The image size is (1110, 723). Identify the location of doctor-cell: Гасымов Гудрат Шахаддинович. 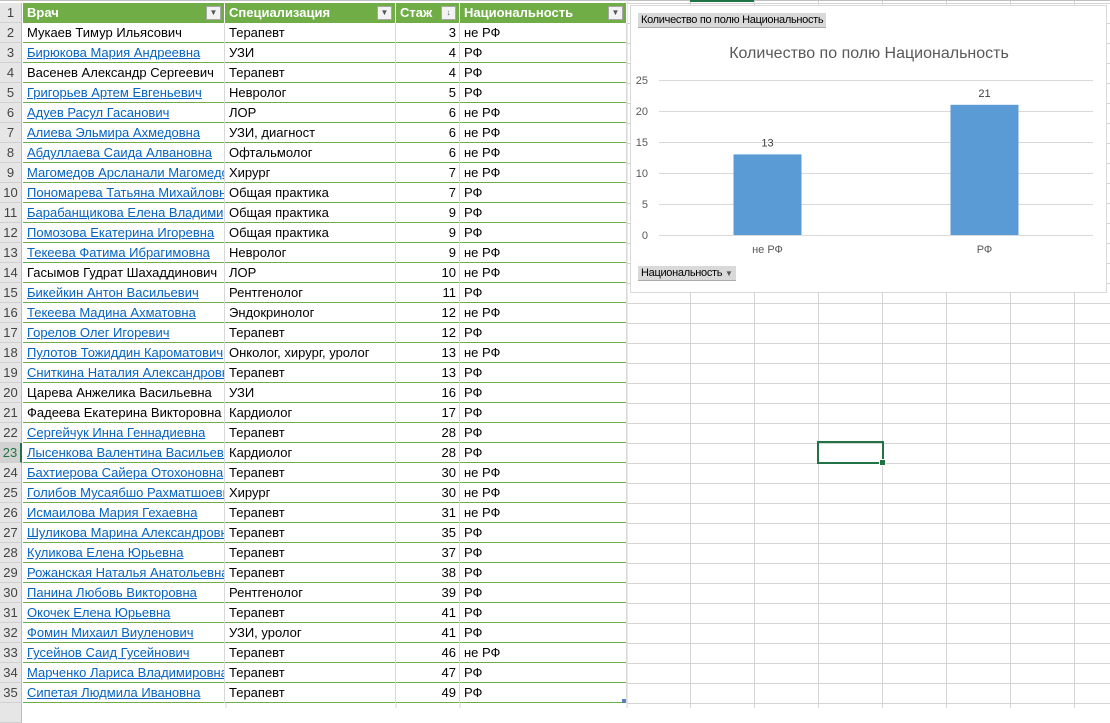
(124, 273).